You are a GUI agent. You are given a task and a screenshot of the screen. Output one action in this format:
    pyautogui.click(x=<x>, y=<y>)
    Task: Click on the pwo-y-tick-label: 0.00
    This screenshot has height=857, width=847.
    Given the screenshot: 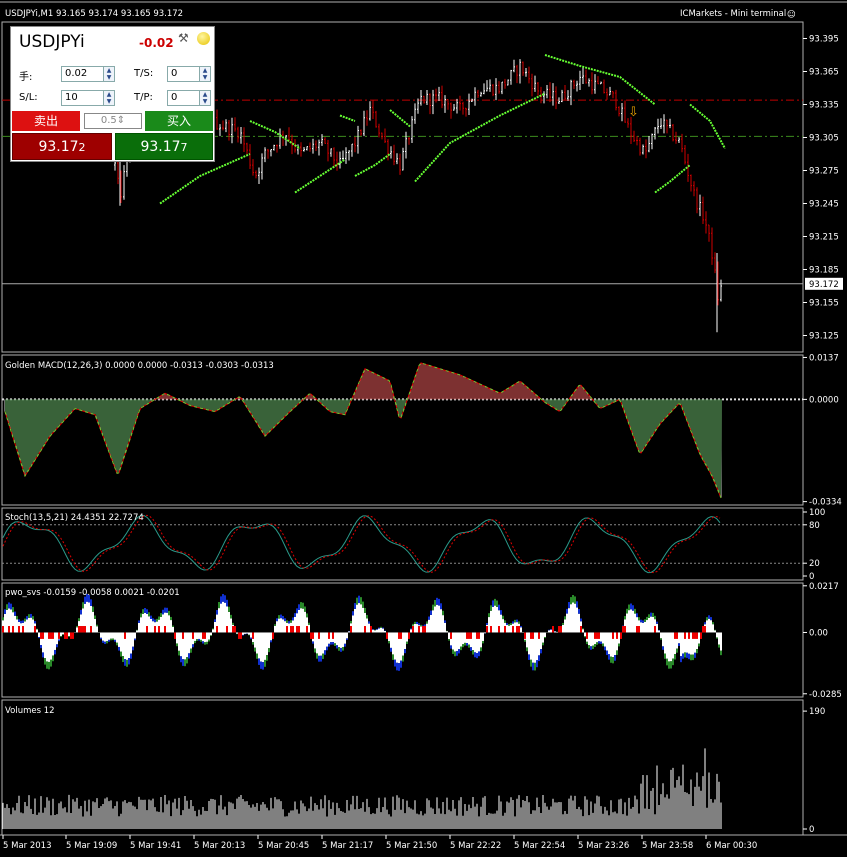 What is the action you would take?
    pyautogui.click(x=818, y=633)
    